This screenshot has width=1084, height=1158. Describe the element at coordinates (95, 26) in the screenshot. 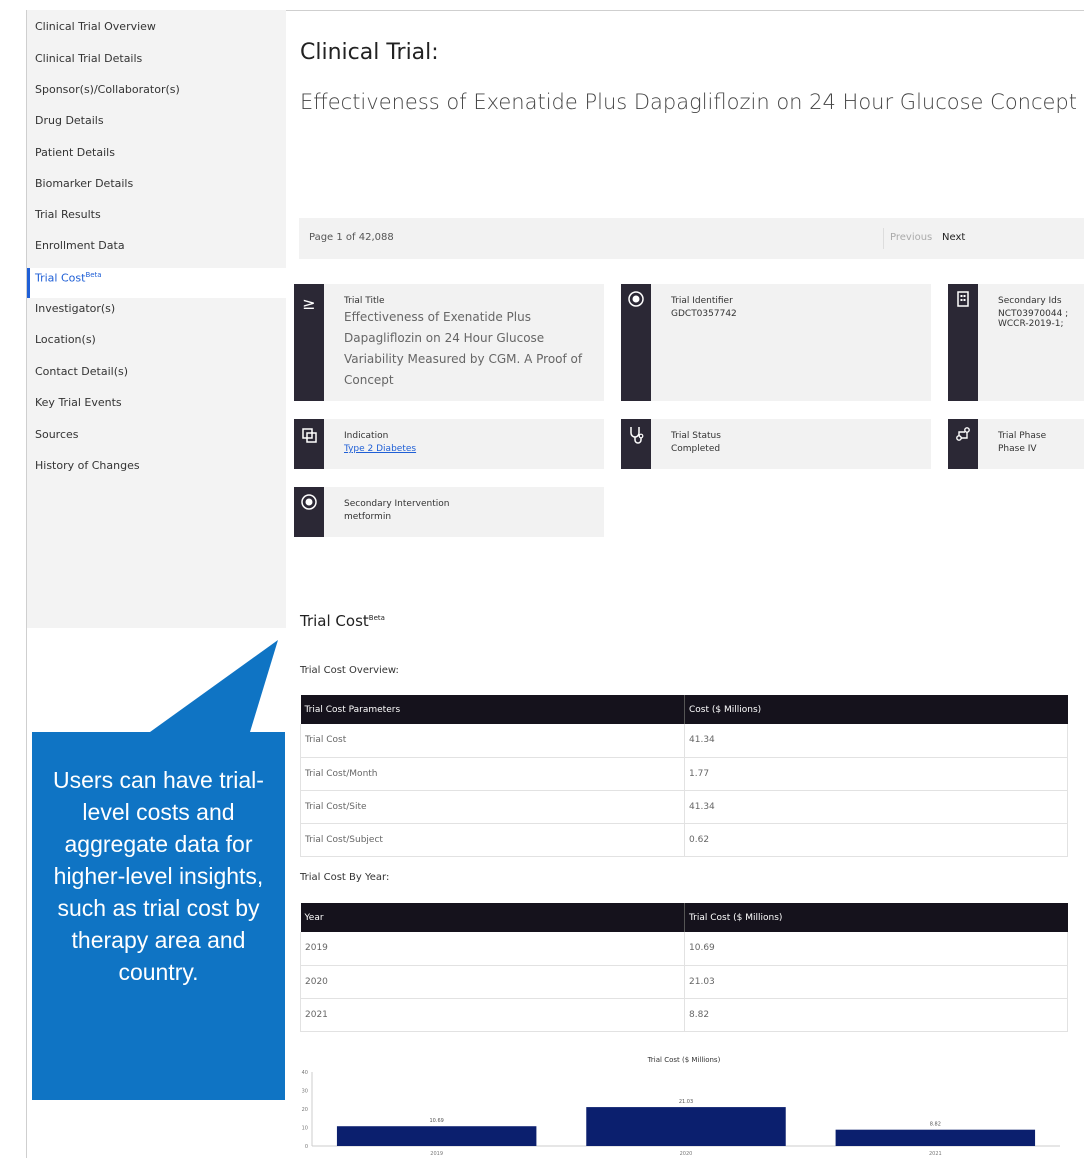

I see `sidebar-item-clinical-trial-overview: Clinical Trial Overview` at that location.